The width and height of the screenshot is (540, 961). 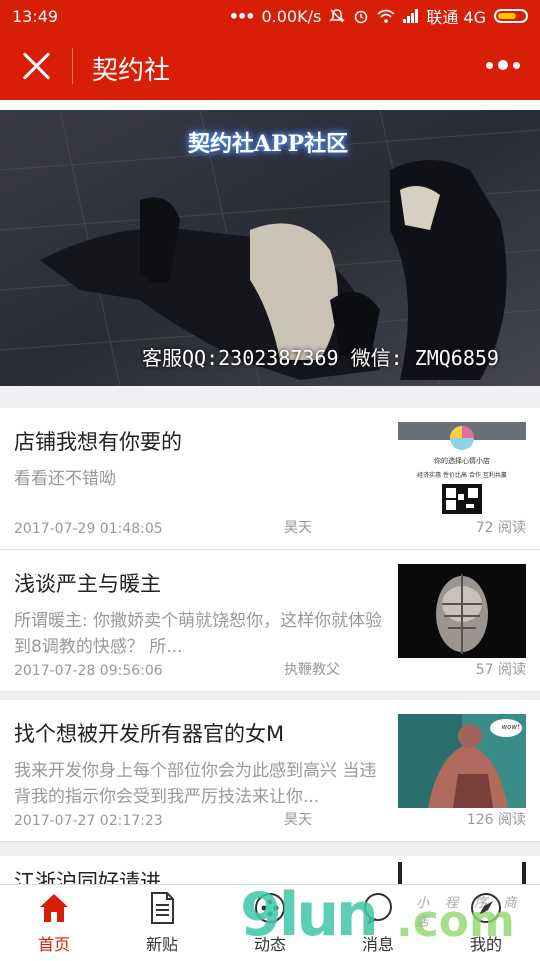 I want to click on thumb-caption: 你的选择心情小店, so click(x=462, y=461).